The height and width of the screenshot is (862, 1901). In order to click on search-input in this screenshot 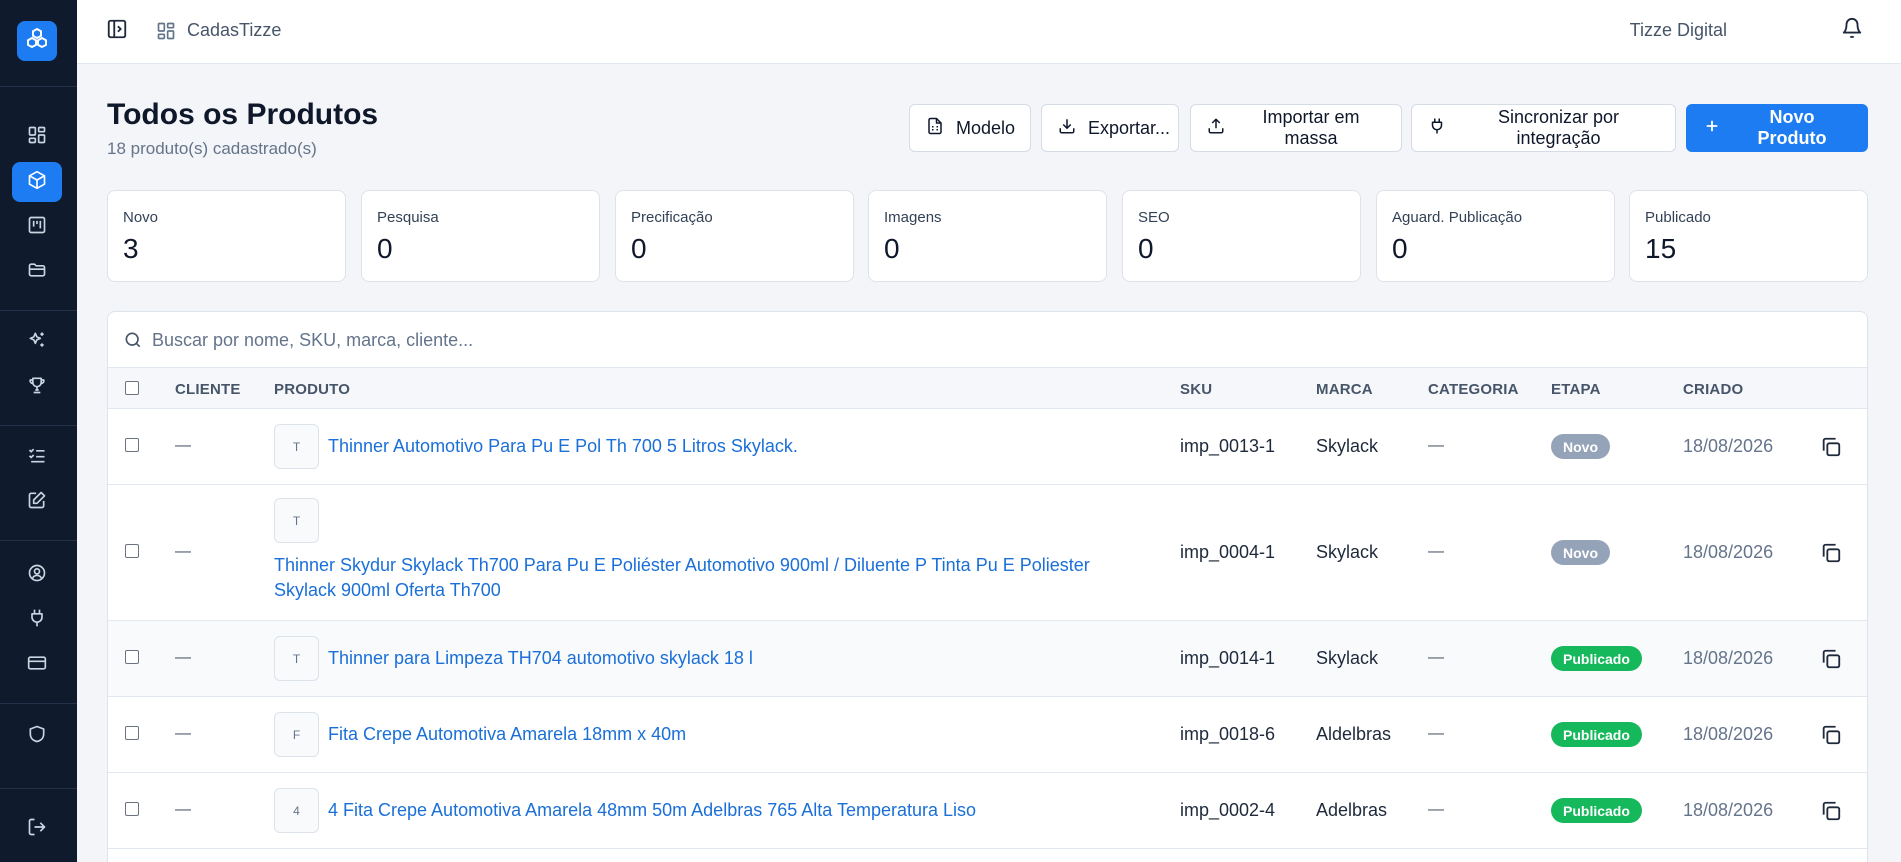, I will do `click(602, 340)`.